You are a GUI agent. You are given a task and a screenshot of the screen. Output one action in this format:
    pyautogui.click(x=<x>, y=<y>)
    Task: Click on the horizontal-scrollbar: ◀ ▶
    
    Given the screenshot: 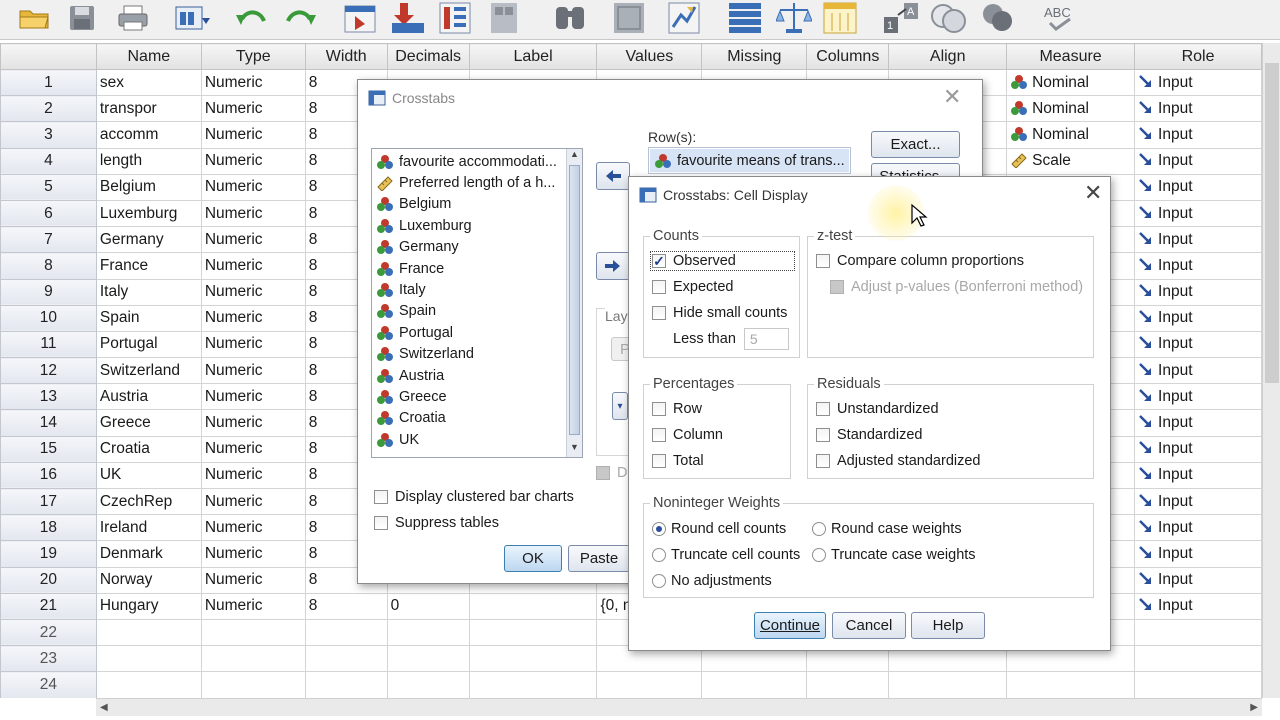 What is the action you would take?
    pyautogui.click(x=679, y=707)
    